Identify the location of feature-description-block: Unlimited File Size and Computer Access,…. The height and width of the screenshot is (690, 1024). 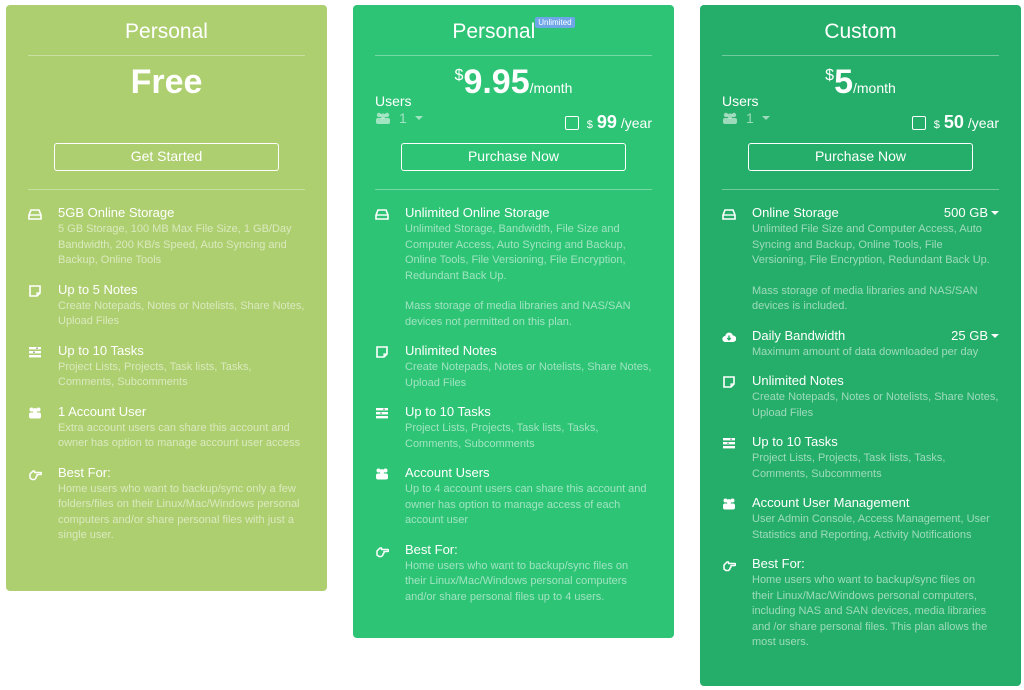
(875, 268).